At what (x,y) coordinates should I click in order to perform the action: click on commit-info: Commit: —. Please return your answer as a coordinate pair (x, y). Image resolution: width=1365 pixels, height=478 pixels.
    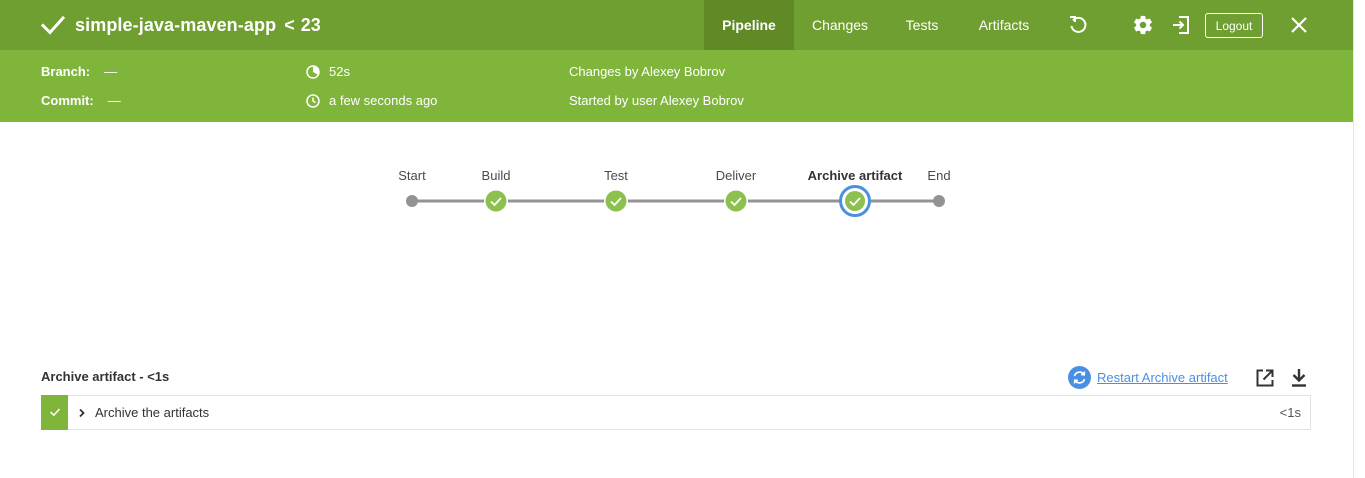
    Looking at the image, I should click on (81, 100).